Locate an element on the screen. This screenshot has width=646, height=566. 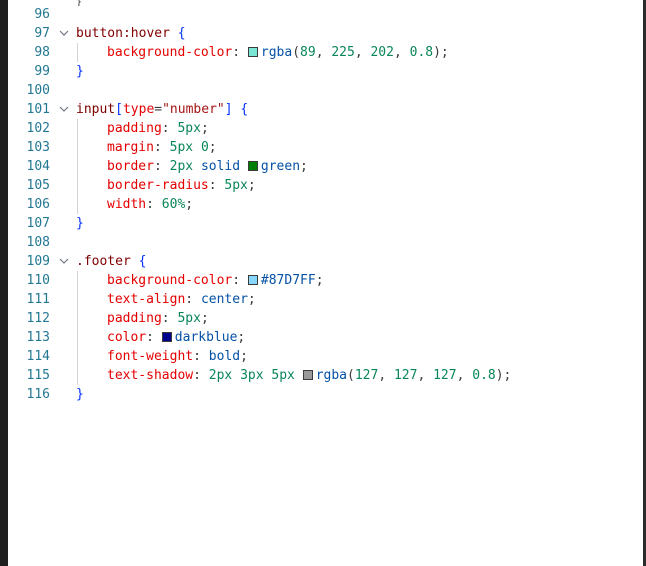
code-line: 105 border-radius: 5px; is located at coordinates (325, 185).